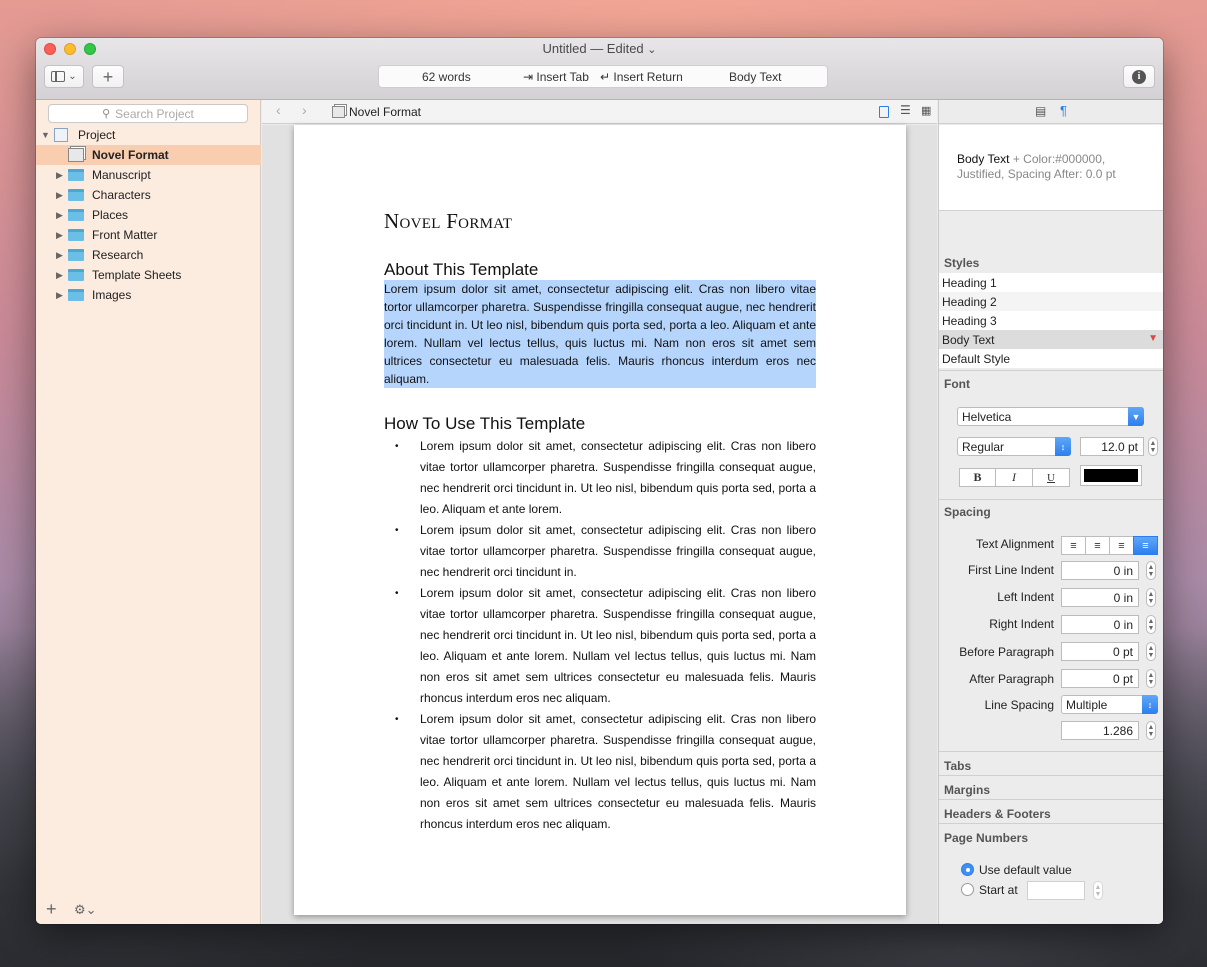 This screenshot has width=1207, height=967. I want to click on styles-section-title: Styles, so click(961, 263).